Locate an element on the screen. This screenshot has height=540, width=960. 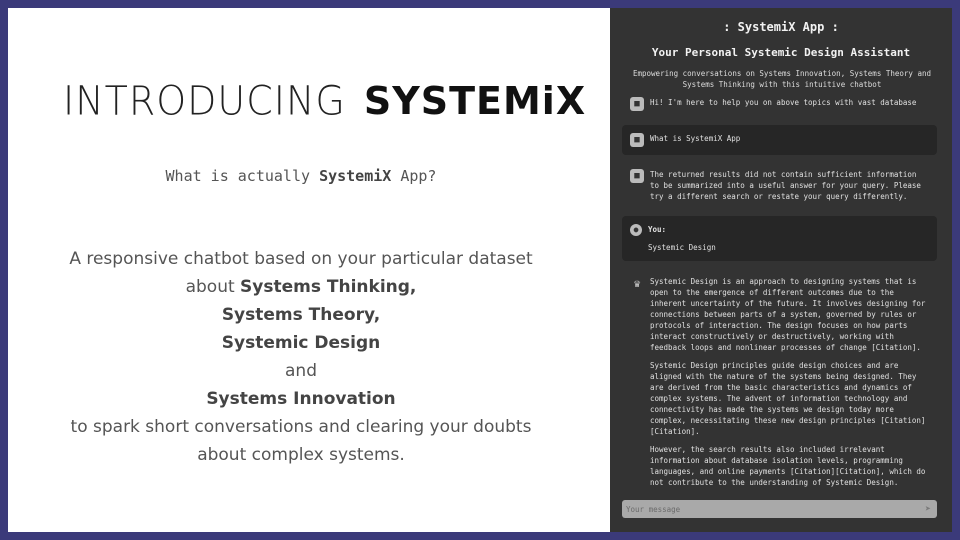
message-input is located at coordinates (770, 509).